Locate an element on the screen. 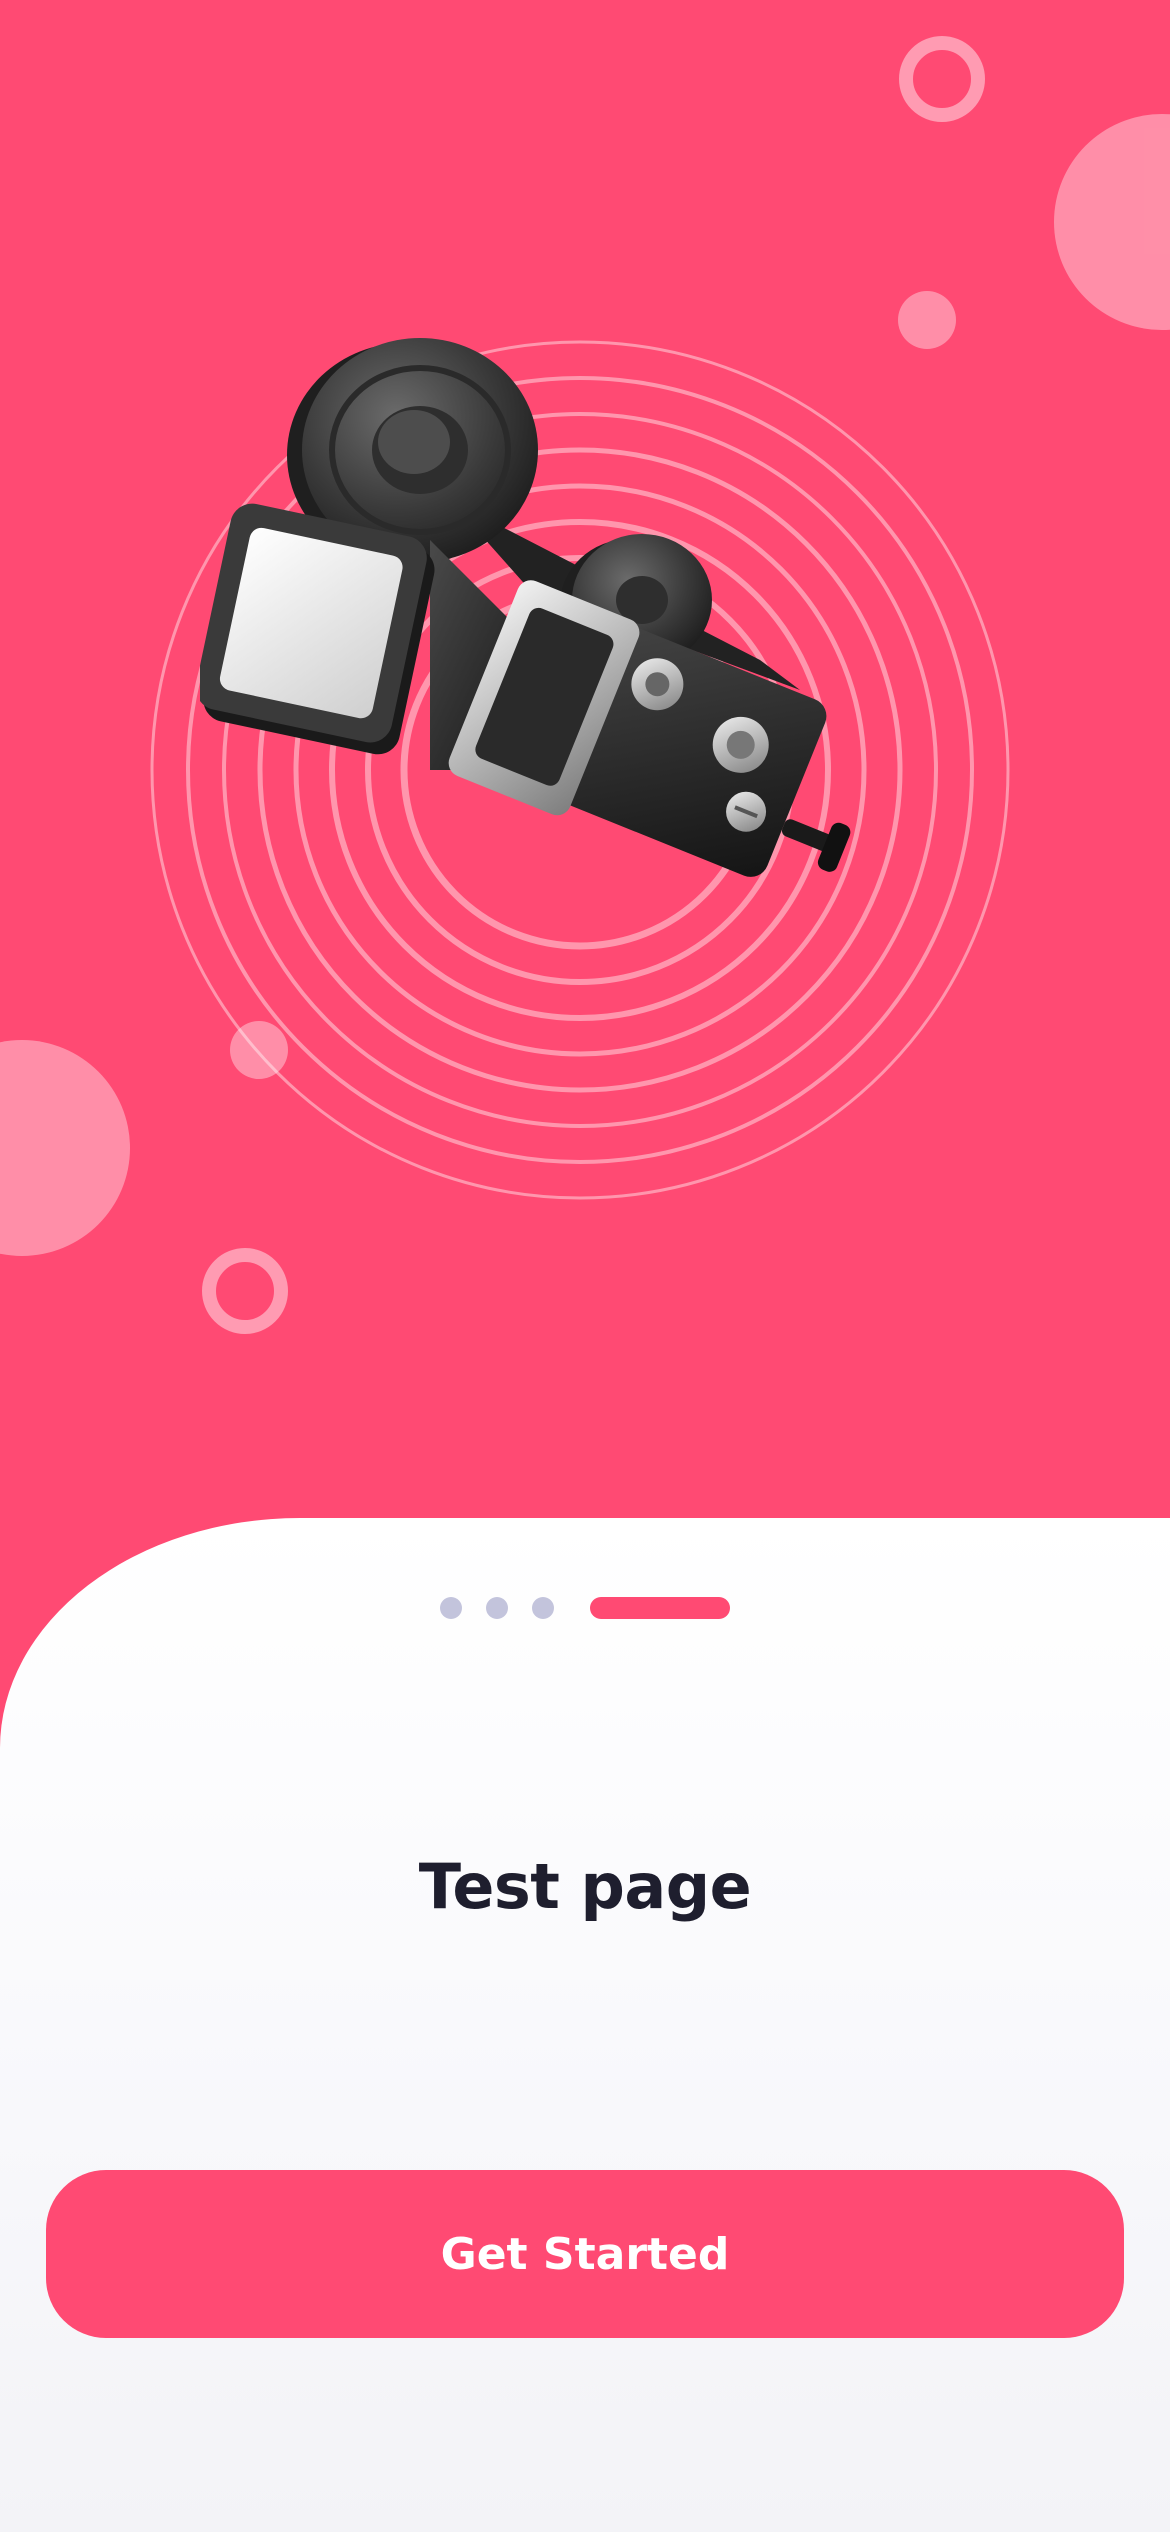 The height and width of the screenshot is (2532, 1170). page-dot-4-active is located at coordinates (660, 1608).